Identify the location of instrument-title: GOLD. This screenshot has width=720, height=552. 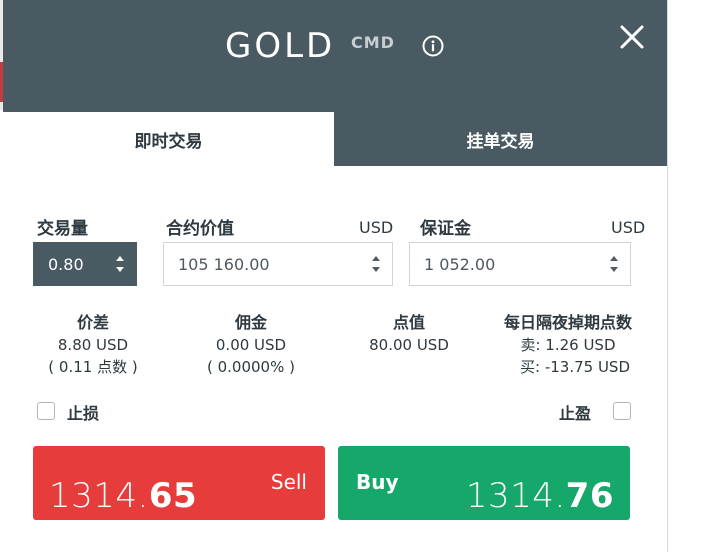
(280, 46).